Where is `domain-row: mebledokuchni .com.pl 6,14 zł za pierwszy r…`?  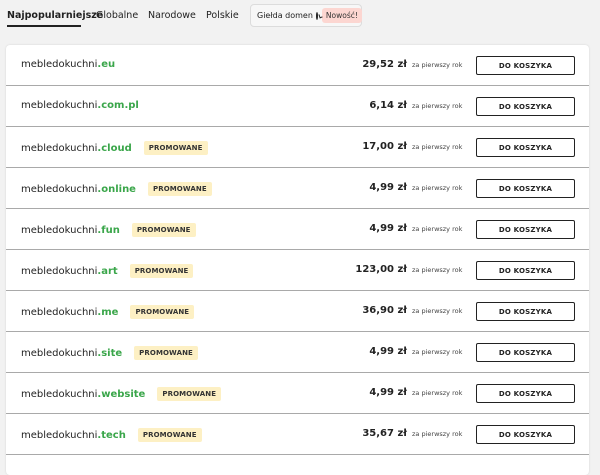 domain-row: mebledokuchni .com.pl 6,14 zł za pierwszy r… is located at coordinates (297, 106).